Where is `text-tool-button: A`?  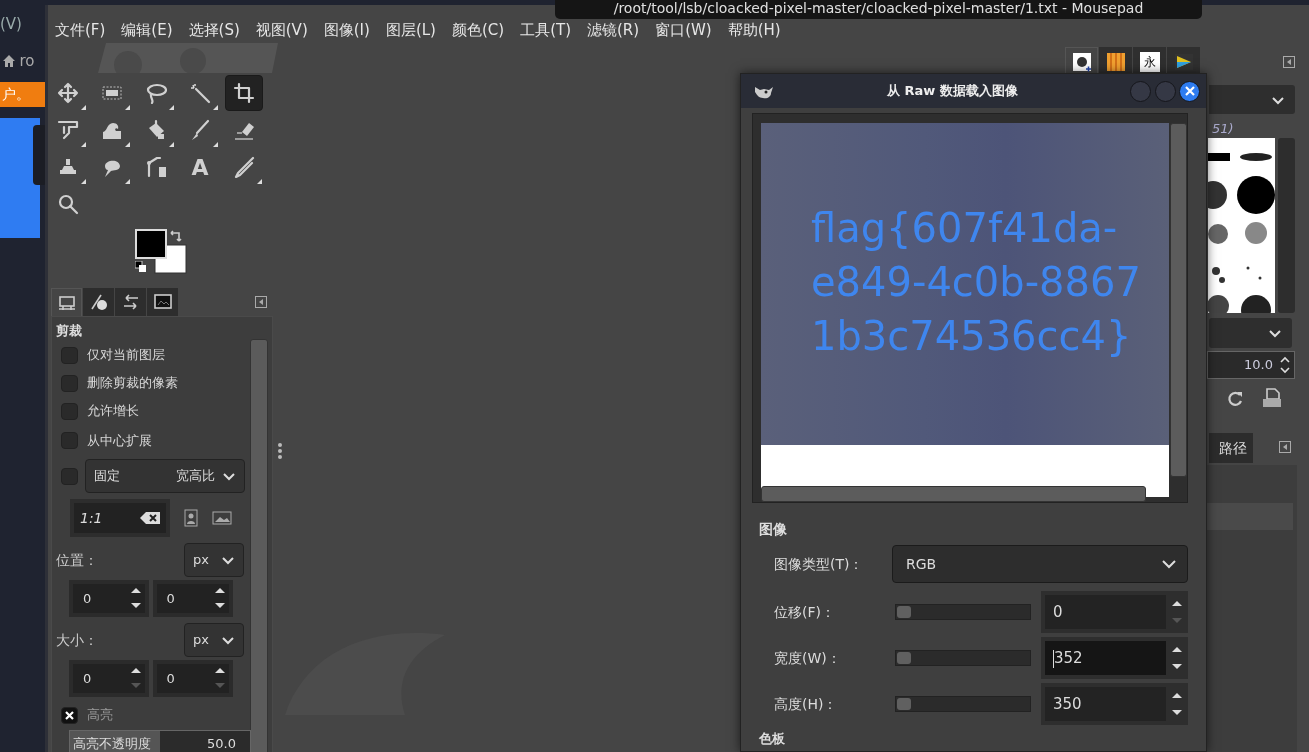 text-tool-button: A is located at coordinates (200, 167).